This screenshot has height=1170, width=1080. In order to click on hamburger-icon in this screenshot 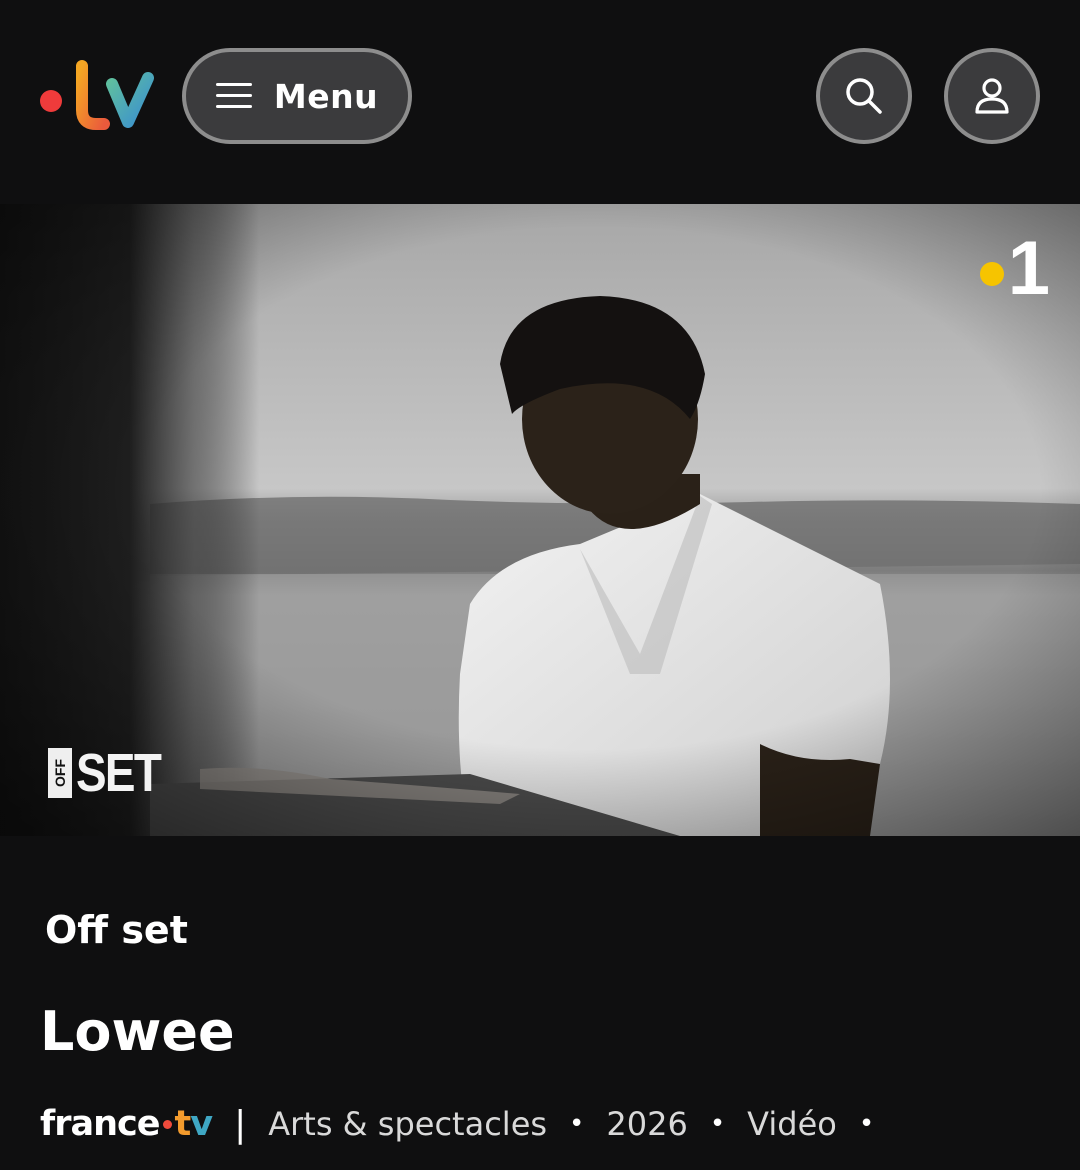, I will do `click(233, 96)`.